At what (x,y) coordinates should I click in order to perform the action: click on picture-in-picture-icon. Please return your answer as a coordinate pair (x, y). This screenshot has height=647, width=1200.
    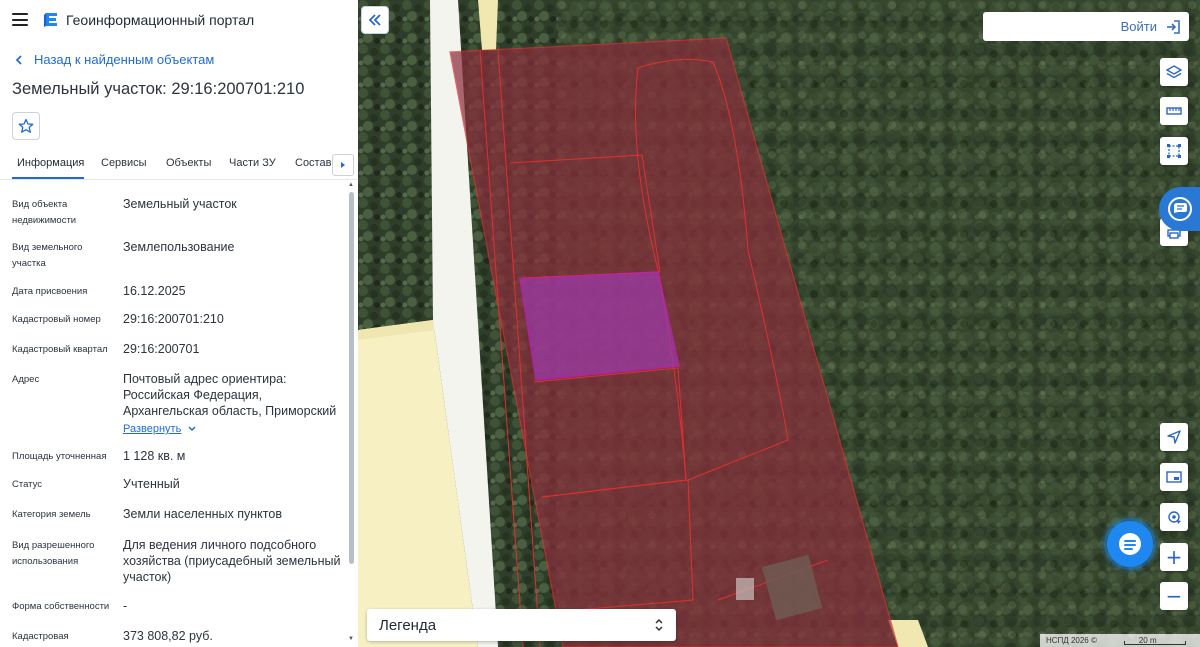
    Looking at the image, I should click on (1174, 477).